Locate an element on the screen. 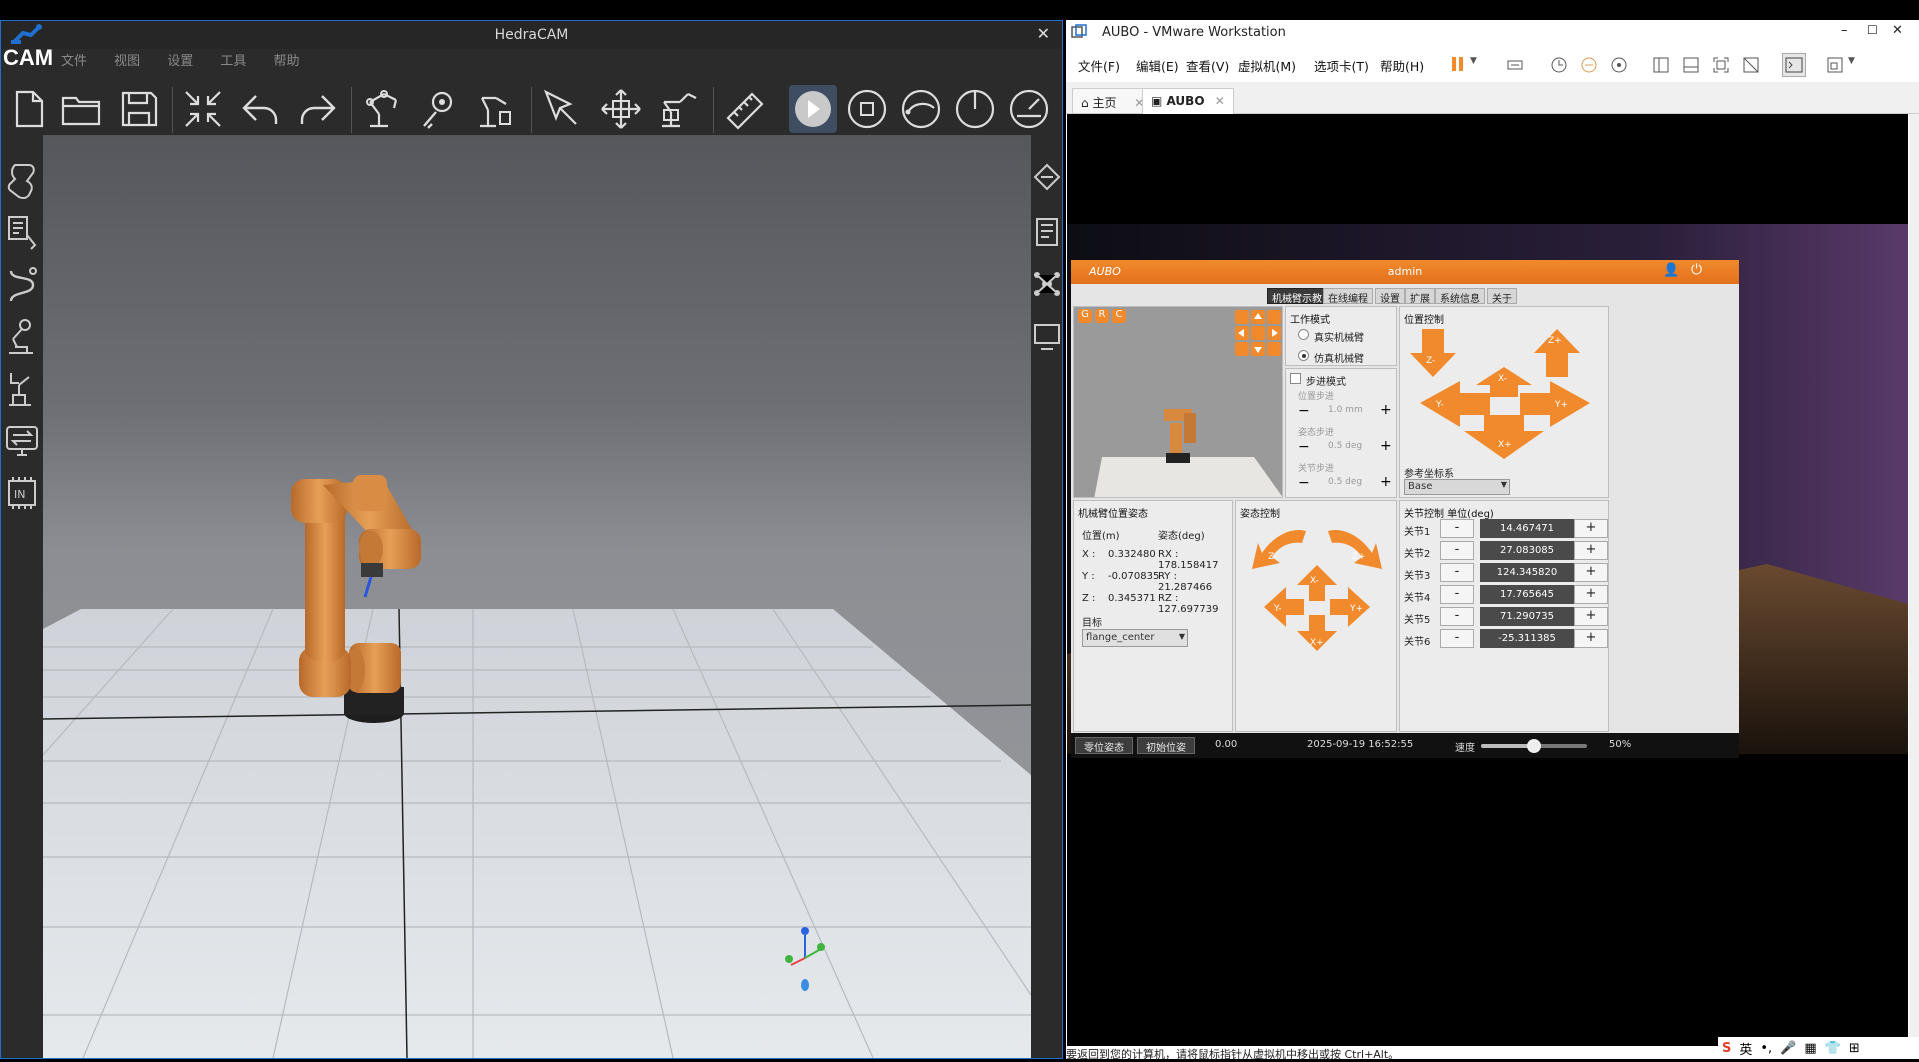 The image size is (1919, 1062). view-orbit-button is located at coordinates (1047, 180).